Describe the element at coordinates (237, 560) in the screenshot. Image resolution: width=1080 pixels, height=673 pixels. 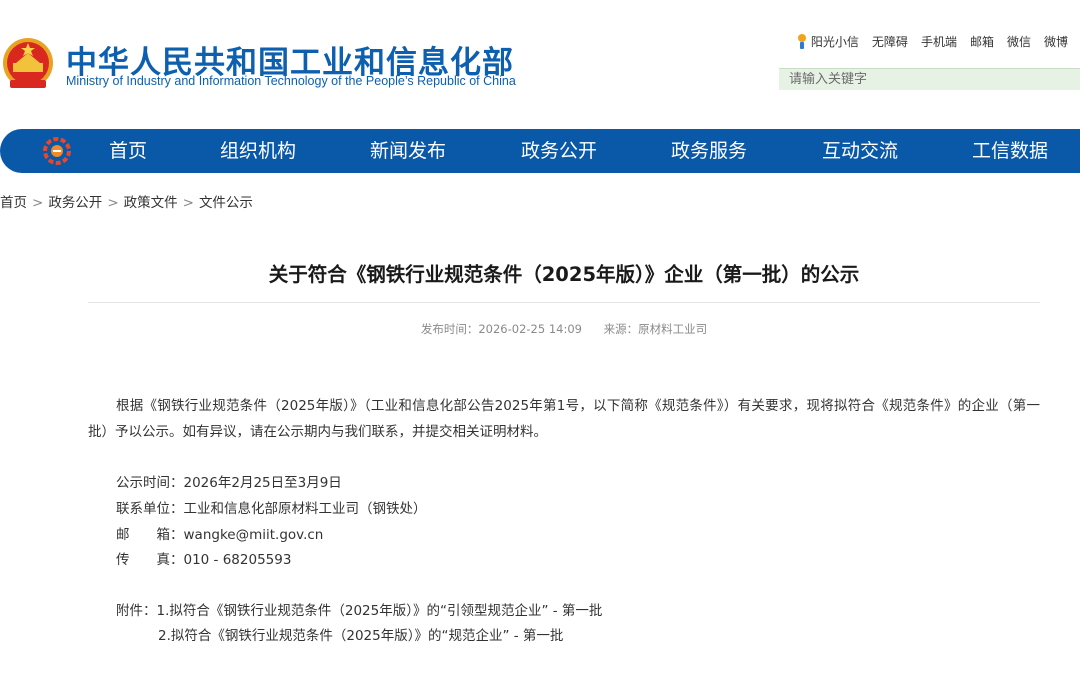
I see `fax-value: 010 - 68205593` at that location.